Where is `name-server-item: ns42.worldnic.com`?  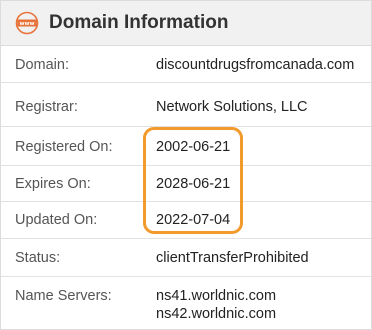
name-server-item: ns42.worldnic.com is located at coordinates (216, 314).